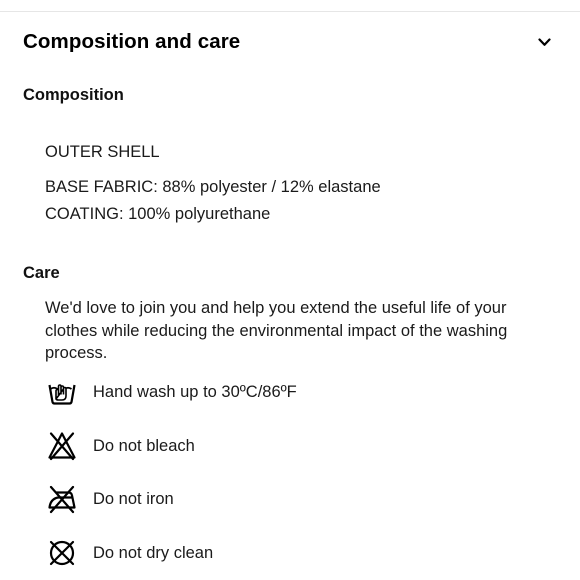 Image resolution: width=580 pixels, height=580 pixels. I want to click on no-iron-icon, so click(62, 499).